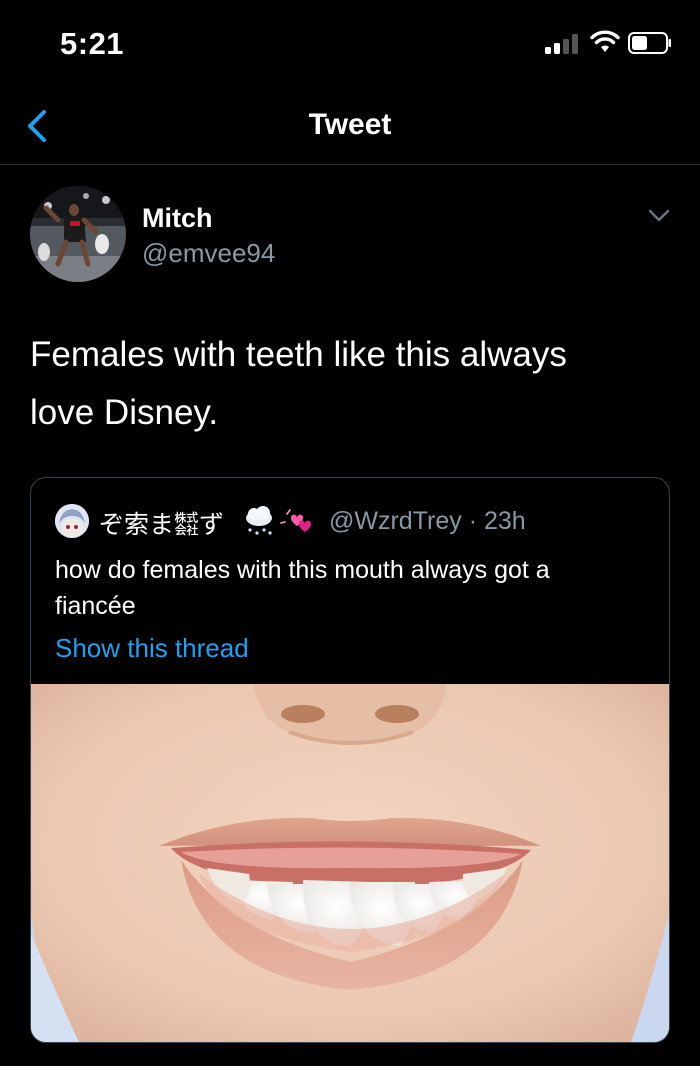  I want to click on quote-text-line: fiancée, so click(95, 606).